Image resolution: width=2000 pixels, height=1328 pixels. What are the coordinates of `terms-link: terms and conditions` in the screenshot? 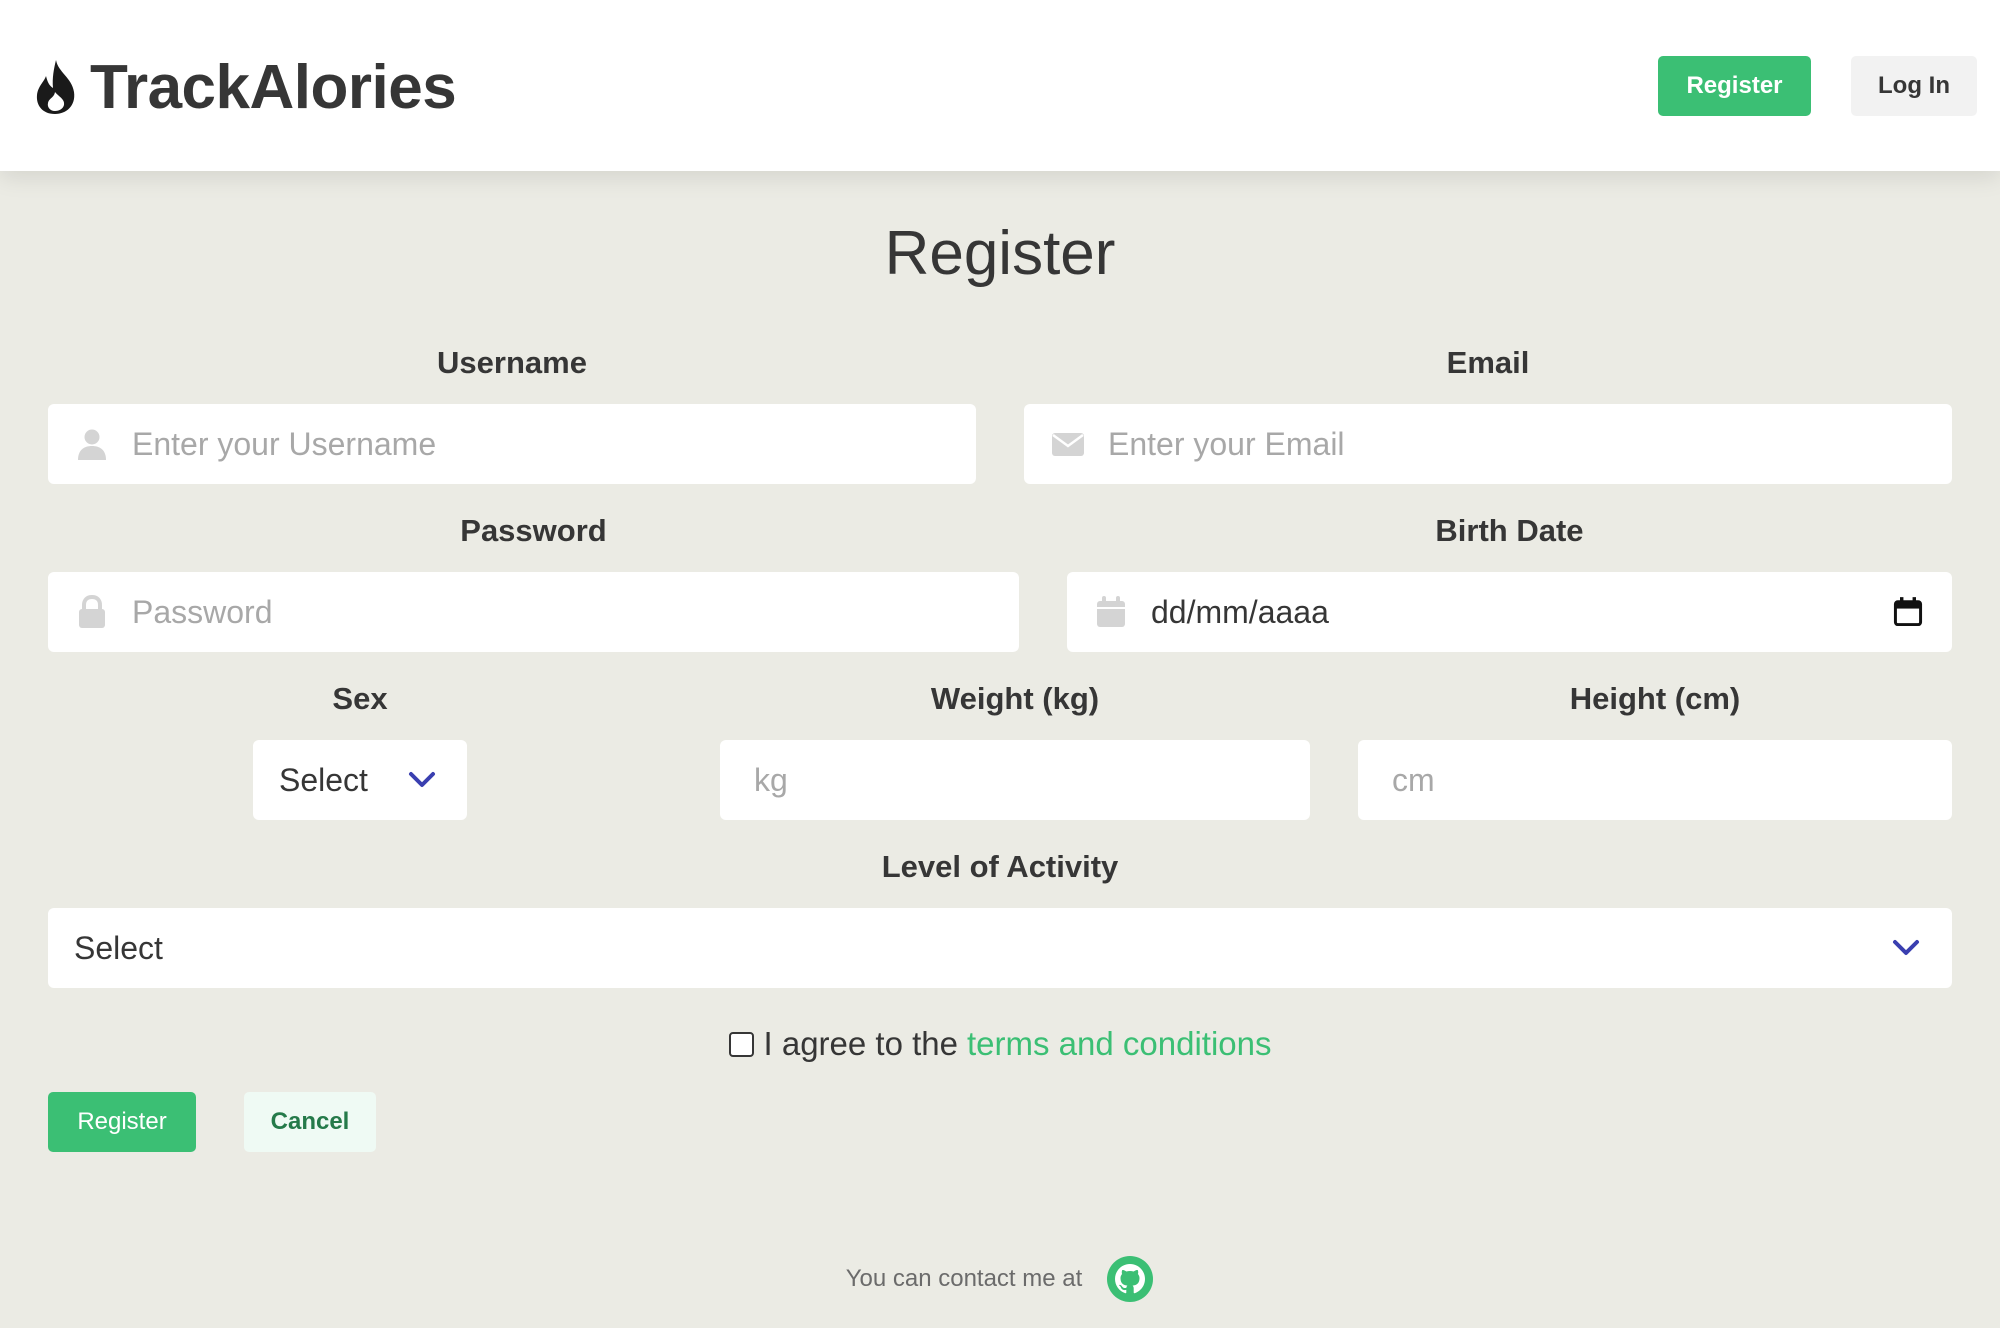 It's located at (1119, 1044).